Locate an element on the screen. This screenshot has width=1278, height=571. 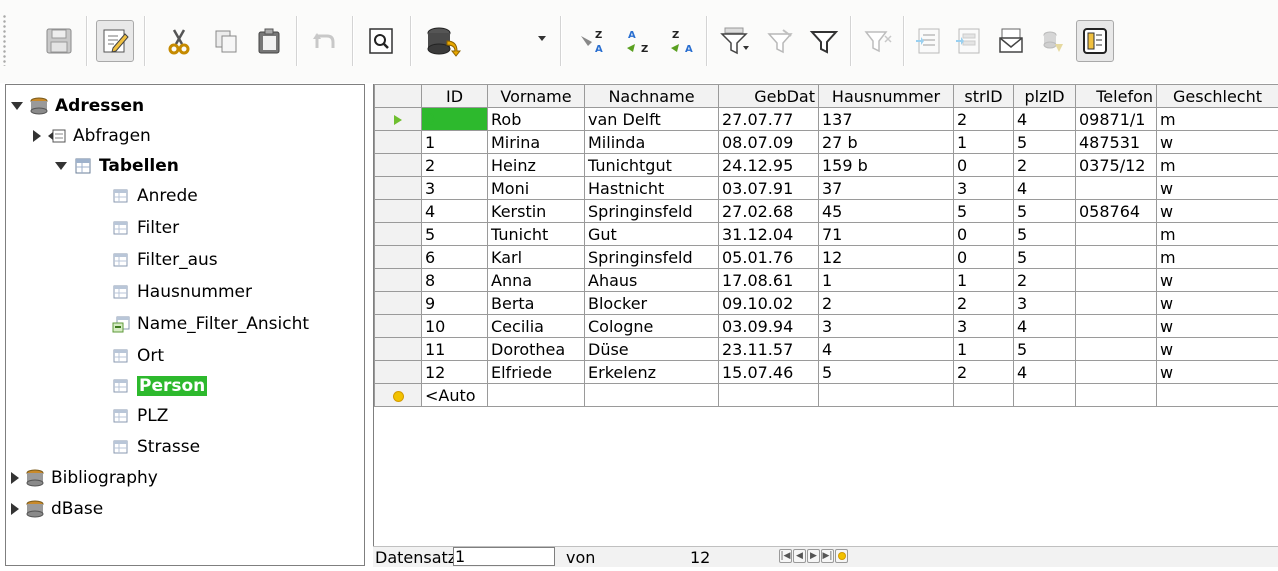
data-source-of-document-button is located at coordinates (1053, 41).